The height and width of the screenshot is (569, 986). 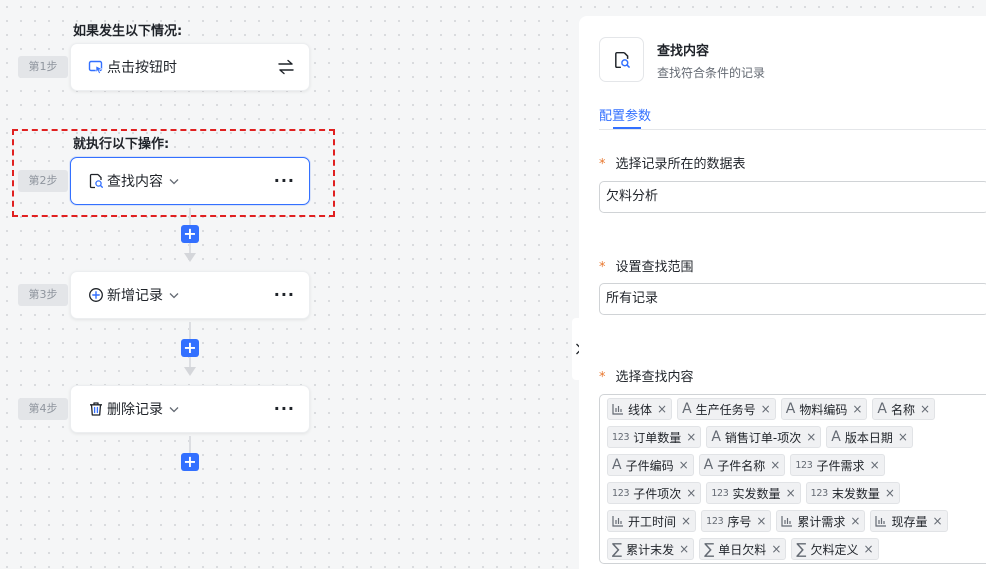 I want to click on field-tag-label: 销售订单-项次, so click(x=763, y=437).